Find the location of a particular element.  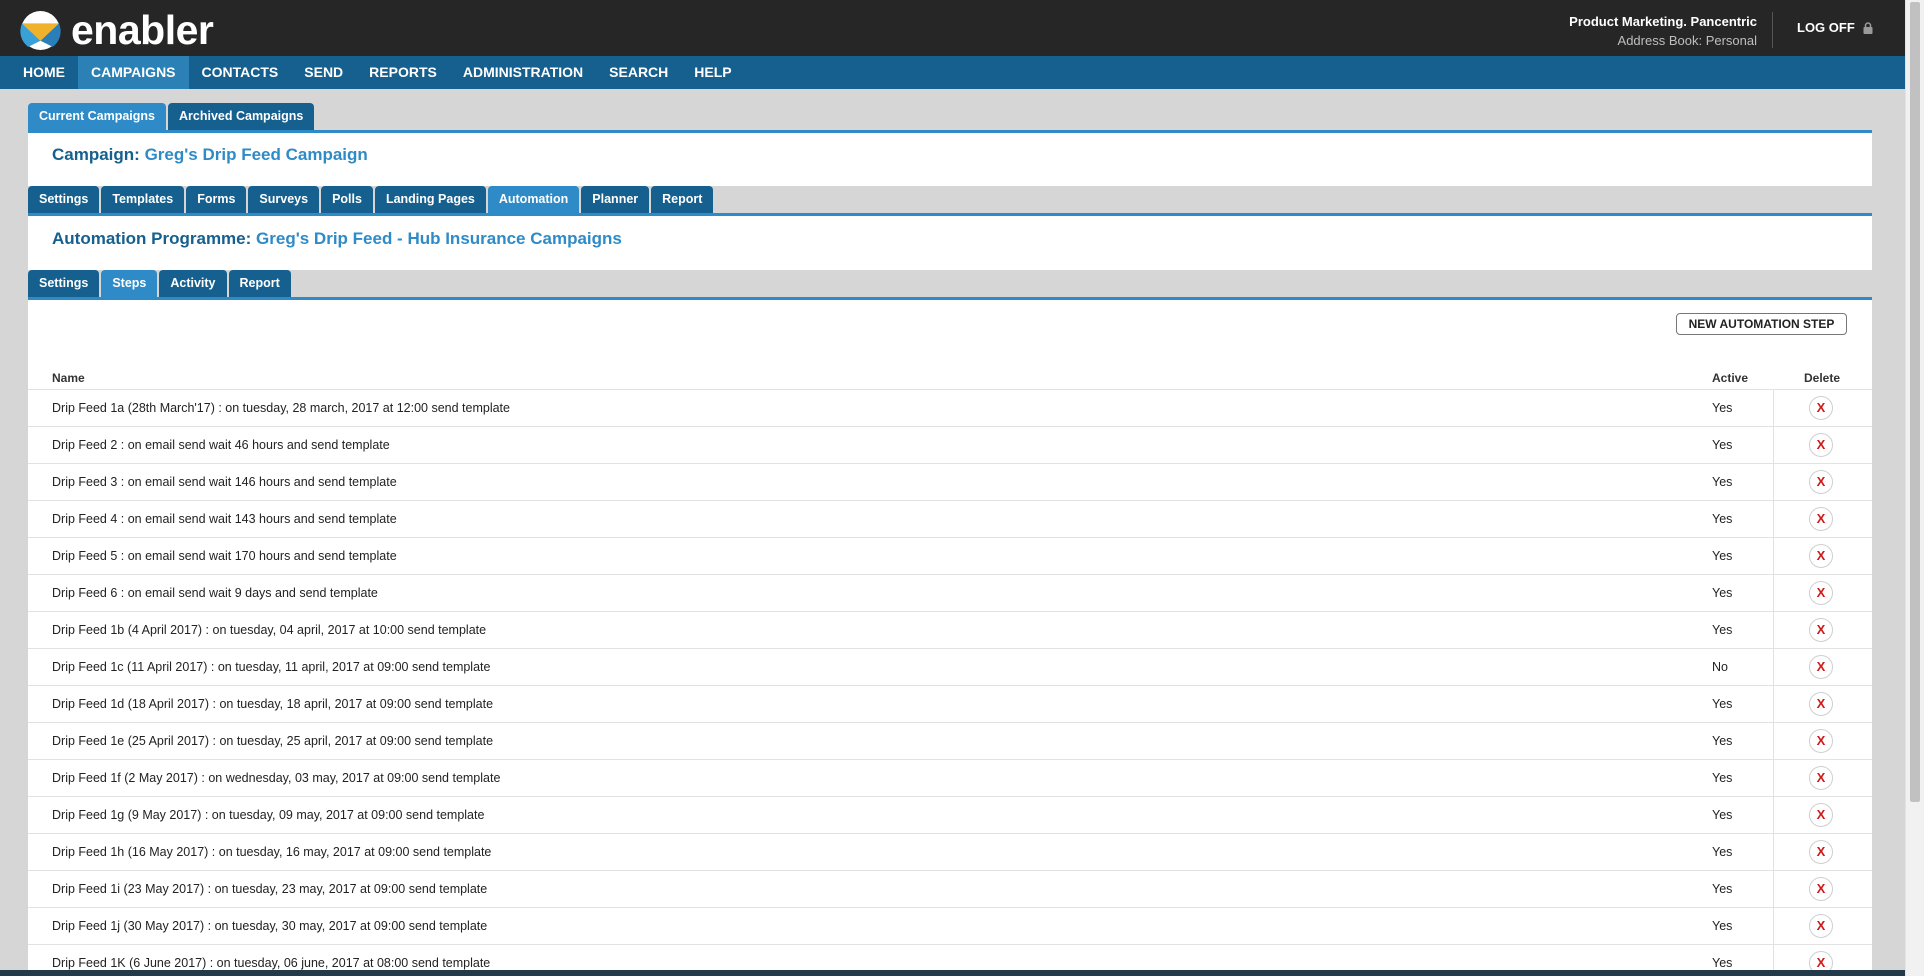

page-scrollbar is located at coordinates (1914, 488).